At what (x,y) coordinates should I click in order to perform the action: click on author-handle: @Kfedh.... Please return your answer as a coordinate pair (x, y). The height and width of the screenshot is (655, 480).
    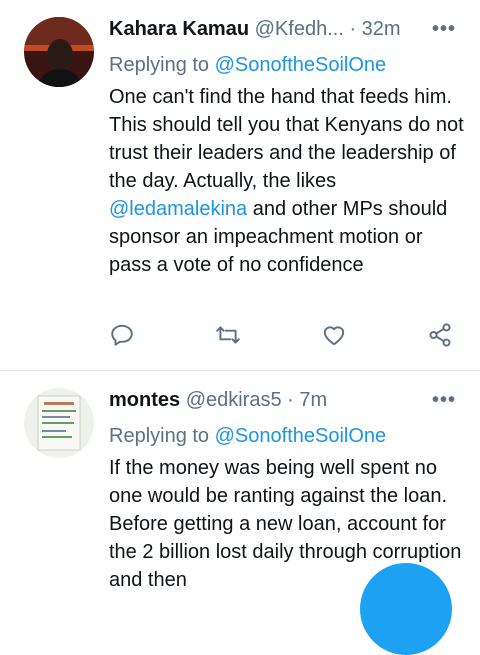
    Looking at the image, I should click on (299, 29).